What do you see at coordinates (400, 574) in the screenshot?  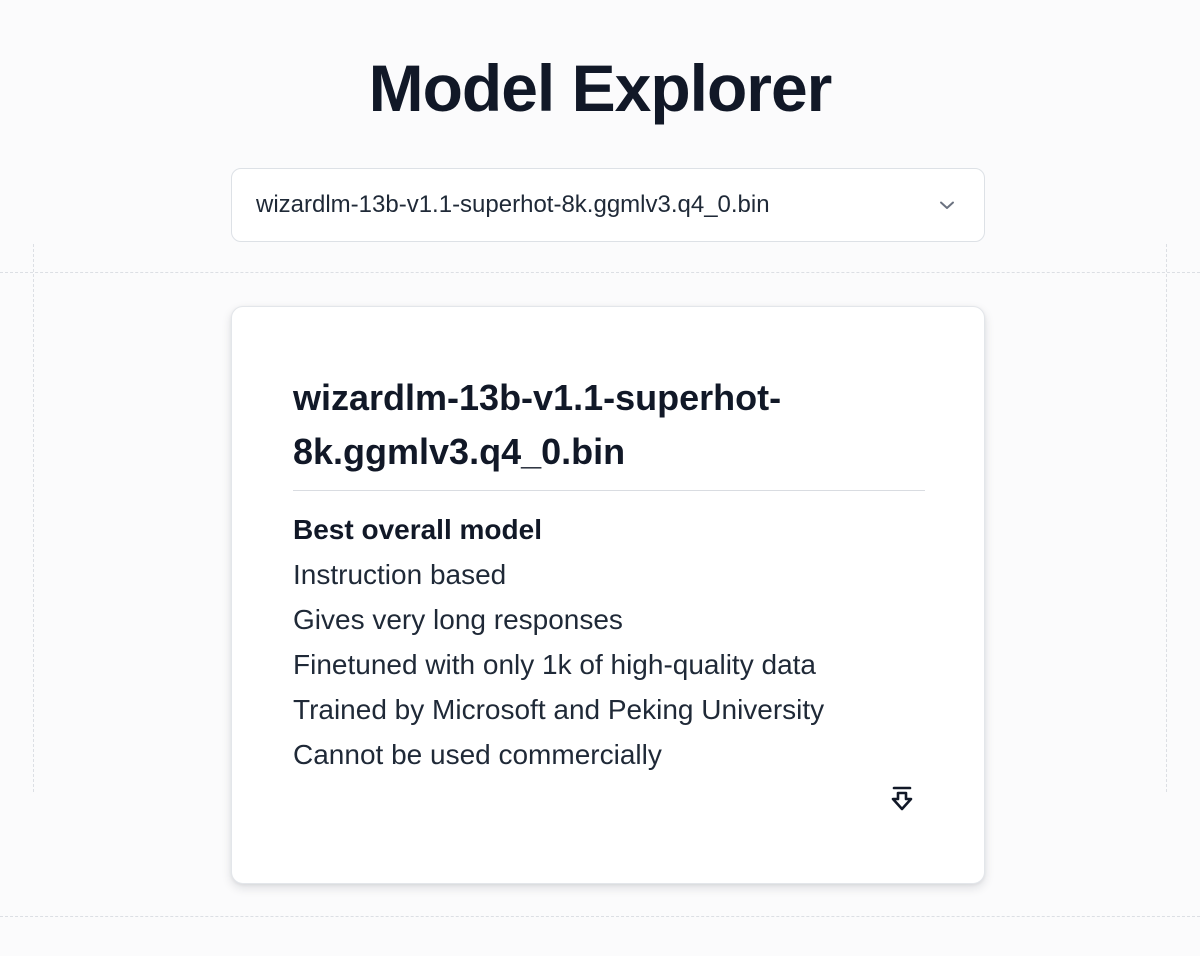 I see `feature-item: Instruction based` at bounding box center [400, 574].